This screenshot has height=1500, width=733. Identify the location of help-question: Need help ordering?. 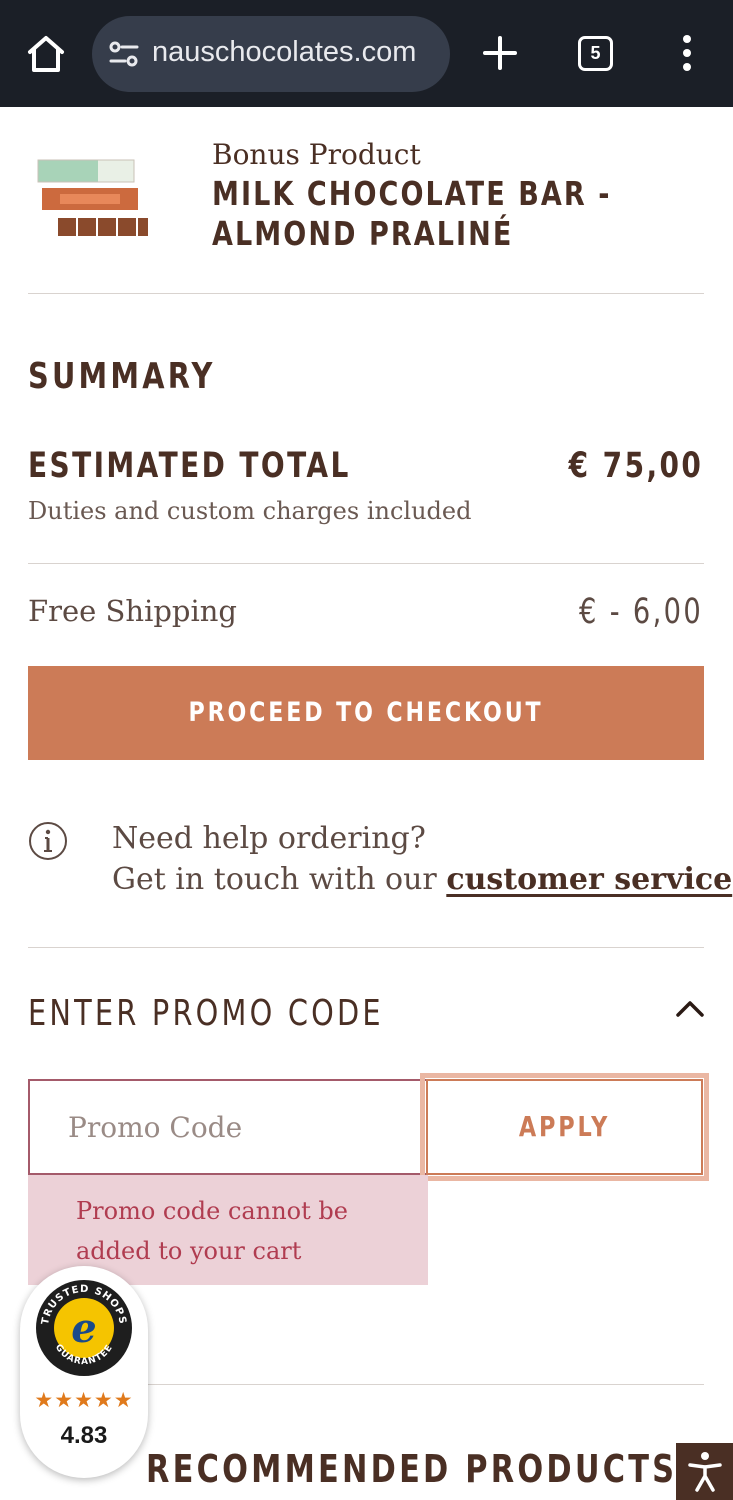
(269, 838).